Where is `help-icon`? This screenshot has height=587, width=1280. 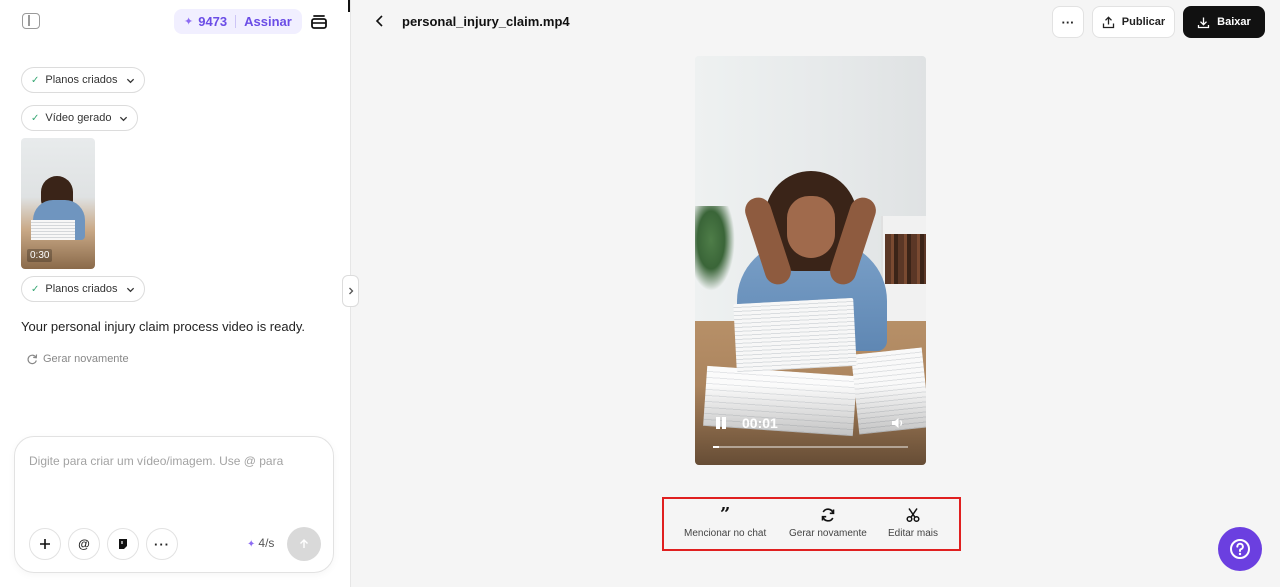
help-icon is located at coordinates (1240, 549).